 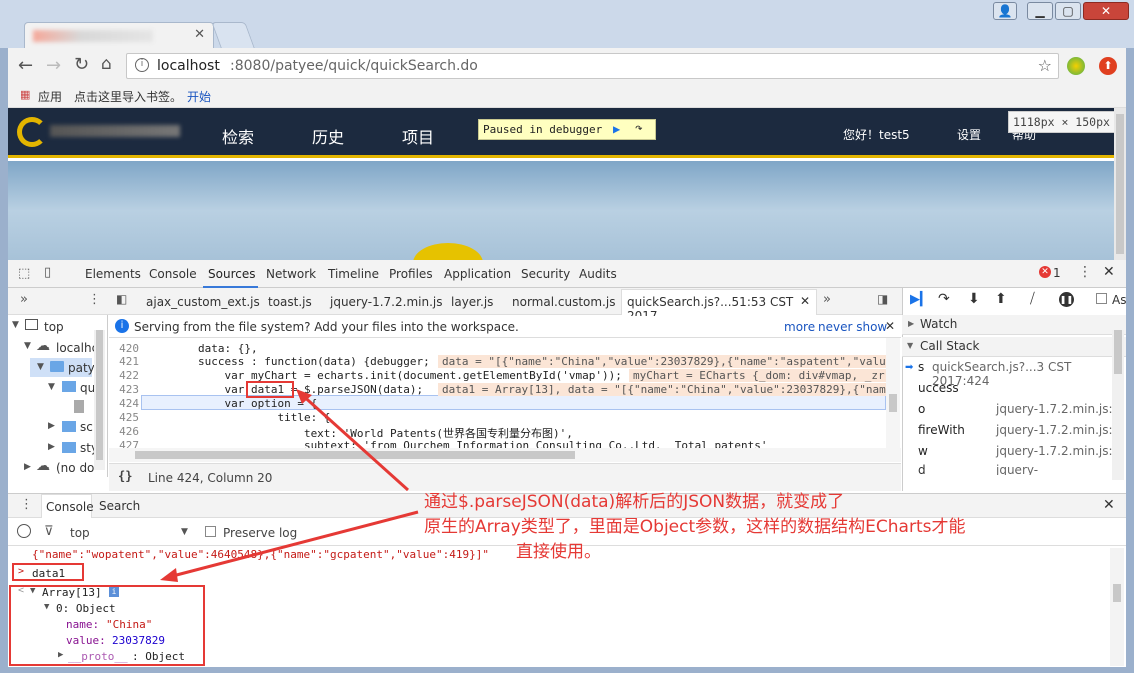 What do you see at coordinates (558, 552) in the screenshot?
I see `annotation-line-3: 直接使用。` at bounding box center [558, 552].